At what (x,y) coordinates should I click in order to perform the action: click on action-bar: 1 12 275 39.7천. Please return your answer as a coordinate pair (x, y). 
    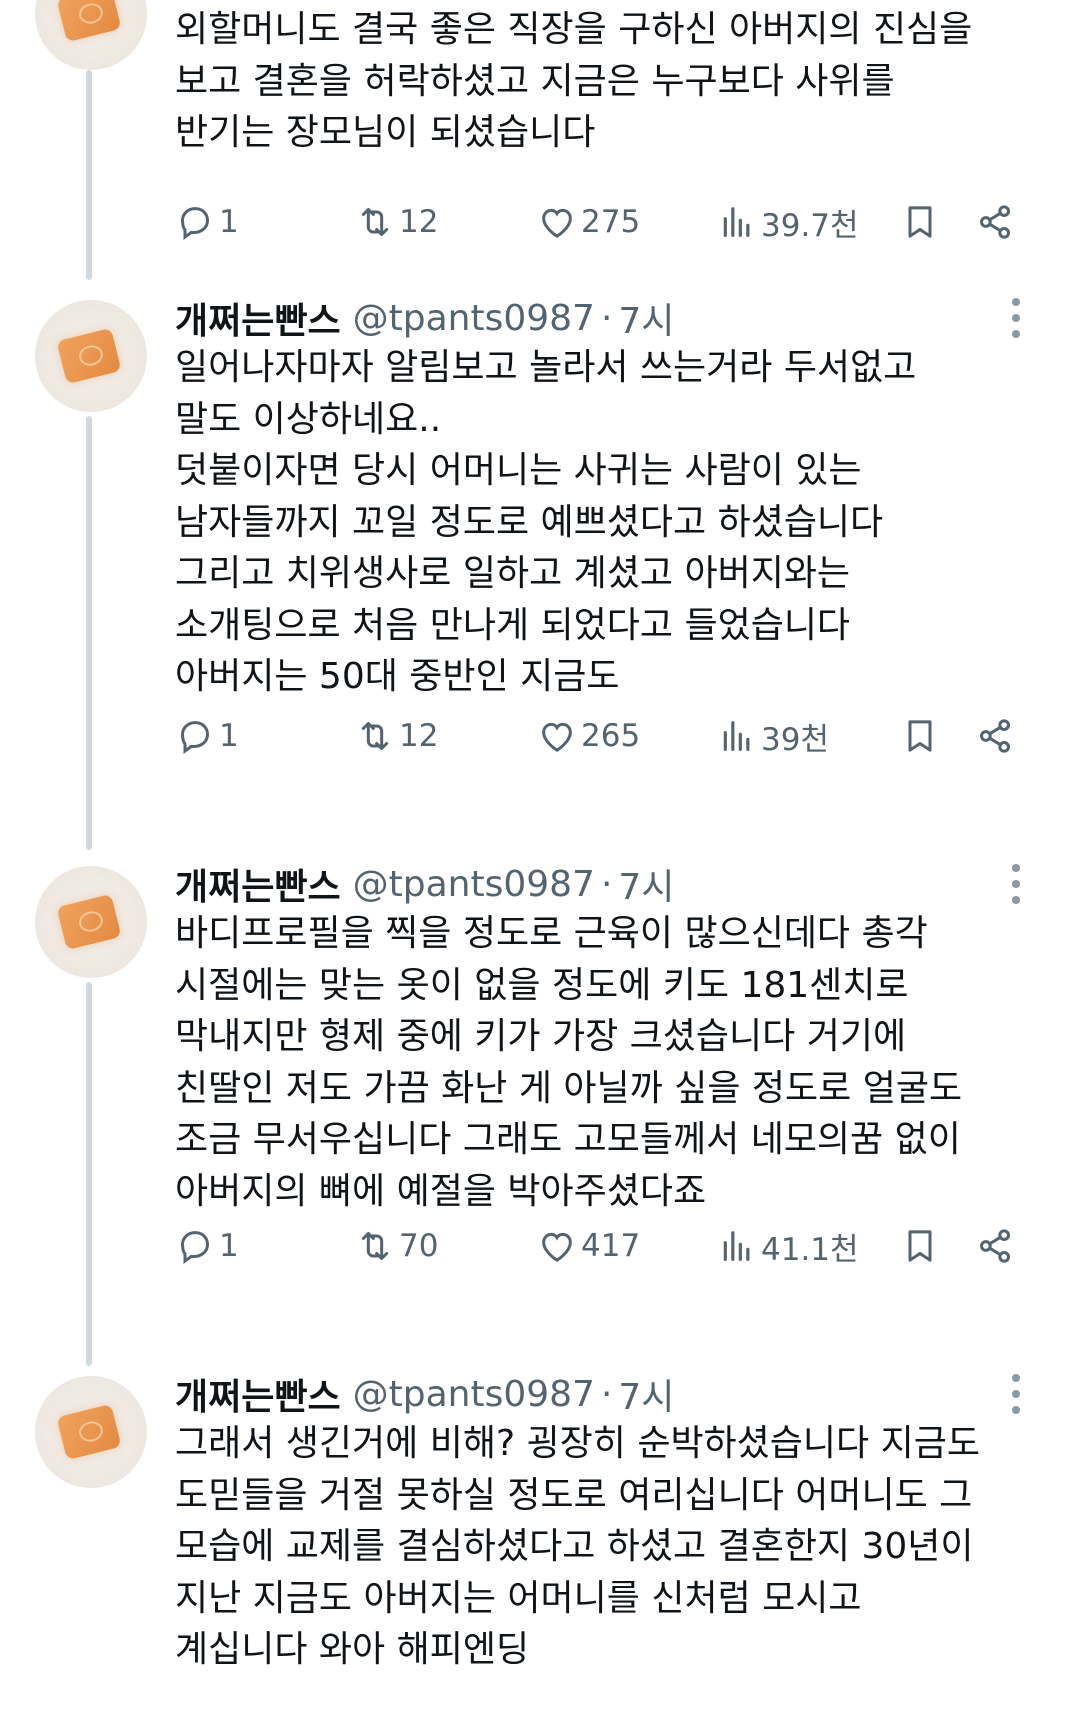
    Looking at the image, I should click on (595, 222).